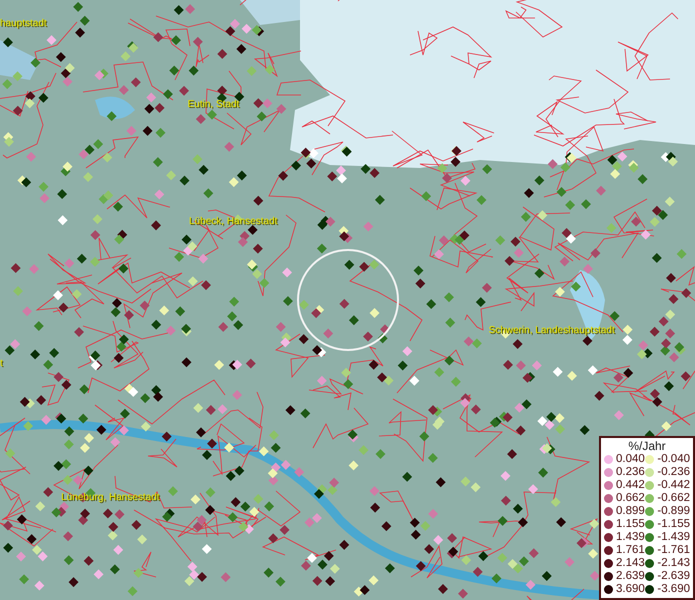  What do you see at coordinates (630, 576) in the screenshot?
I see `legend-label: 2.639` at bounding box center [630, 576].